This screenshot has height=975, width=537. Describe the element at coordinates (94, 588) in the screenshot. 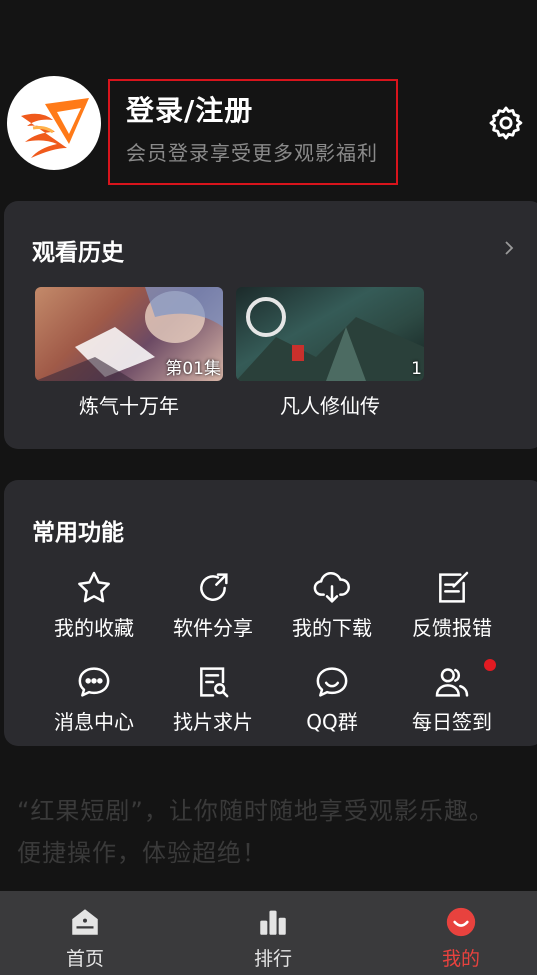

I see `star-icon` at that location.